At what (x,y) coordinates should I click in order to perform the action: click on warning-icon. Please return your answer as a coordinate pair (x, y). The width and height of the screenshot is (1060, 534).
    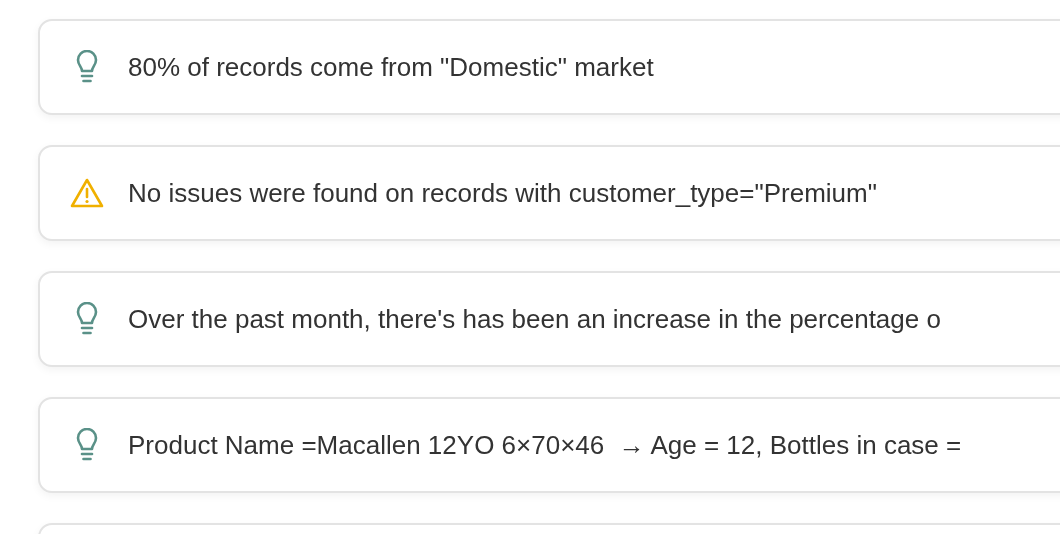
    Looking at the image, I should click on (87, 193).